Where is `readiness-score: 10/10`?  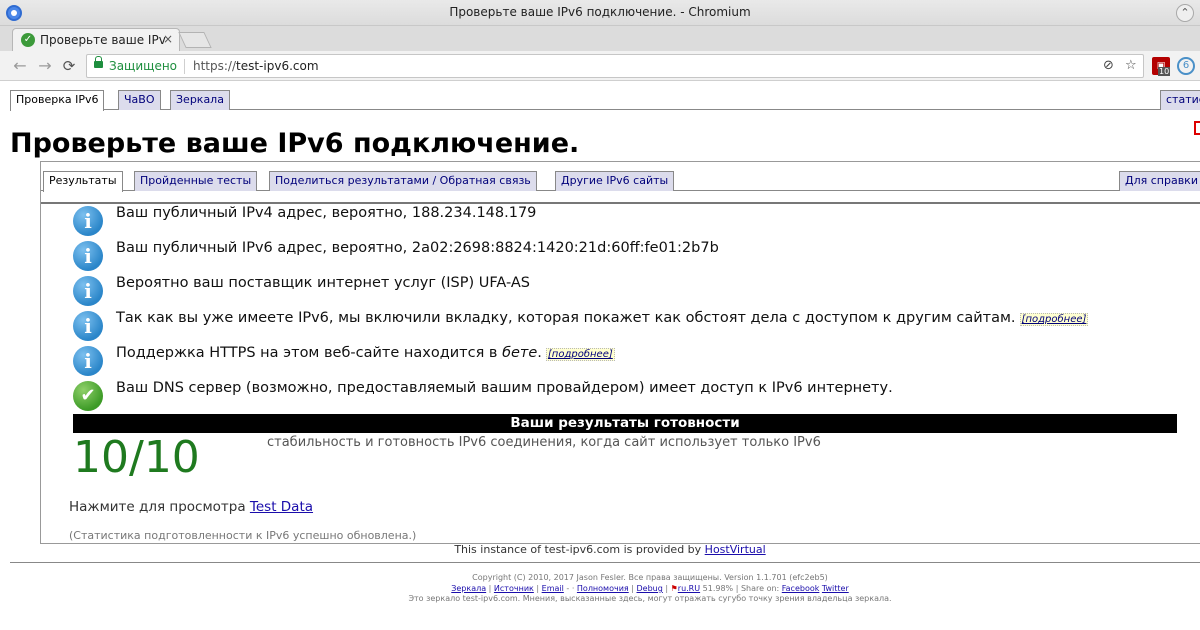
readiness-score: 10/10 is located at coordinates (136, 457).